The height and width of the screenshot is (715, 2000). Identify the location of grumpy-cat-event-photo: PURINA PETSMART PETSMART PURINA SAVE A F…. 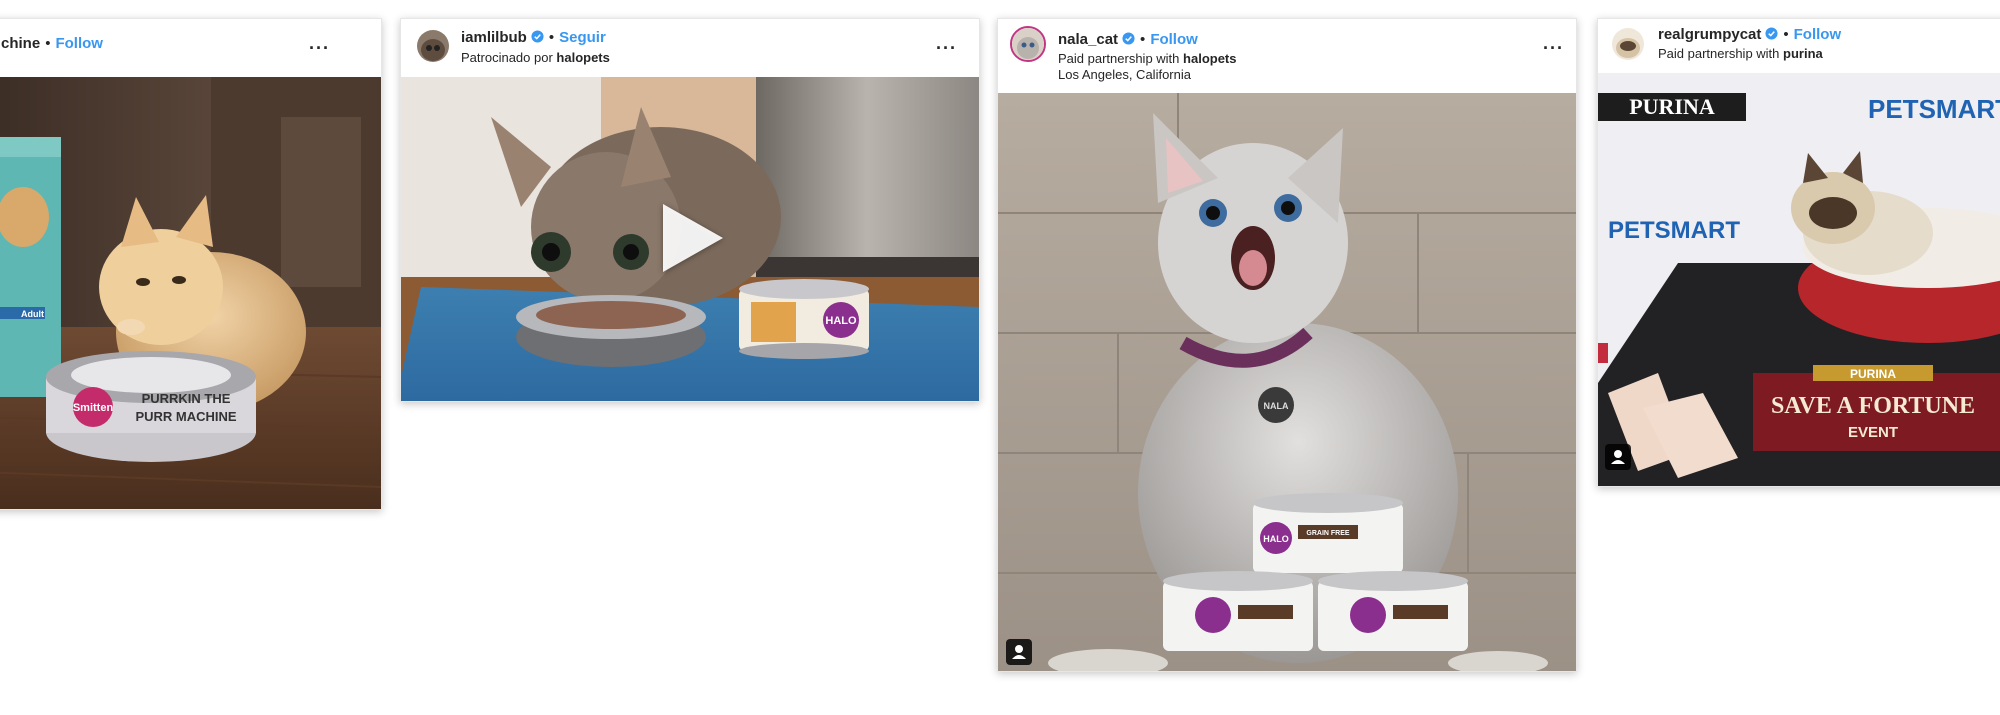
(1799, 279).